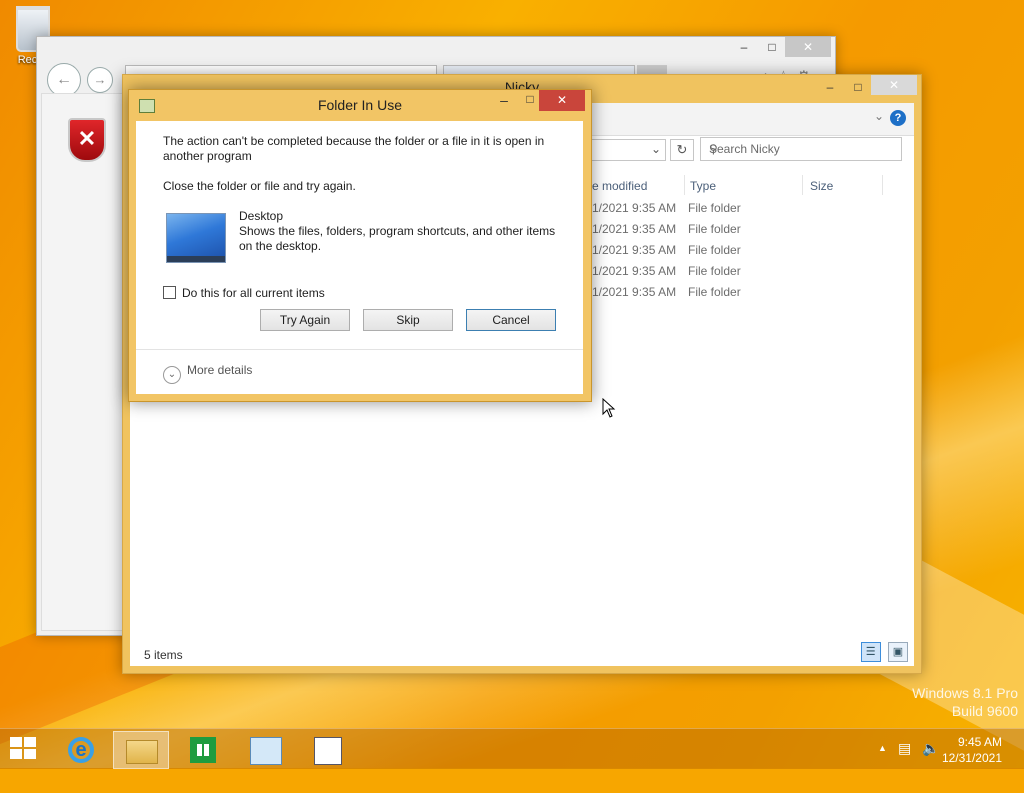  Describe the element at coordinates (253, 293) in the screenshot. I see `checkbox-label: Do this for all current items` at that location.